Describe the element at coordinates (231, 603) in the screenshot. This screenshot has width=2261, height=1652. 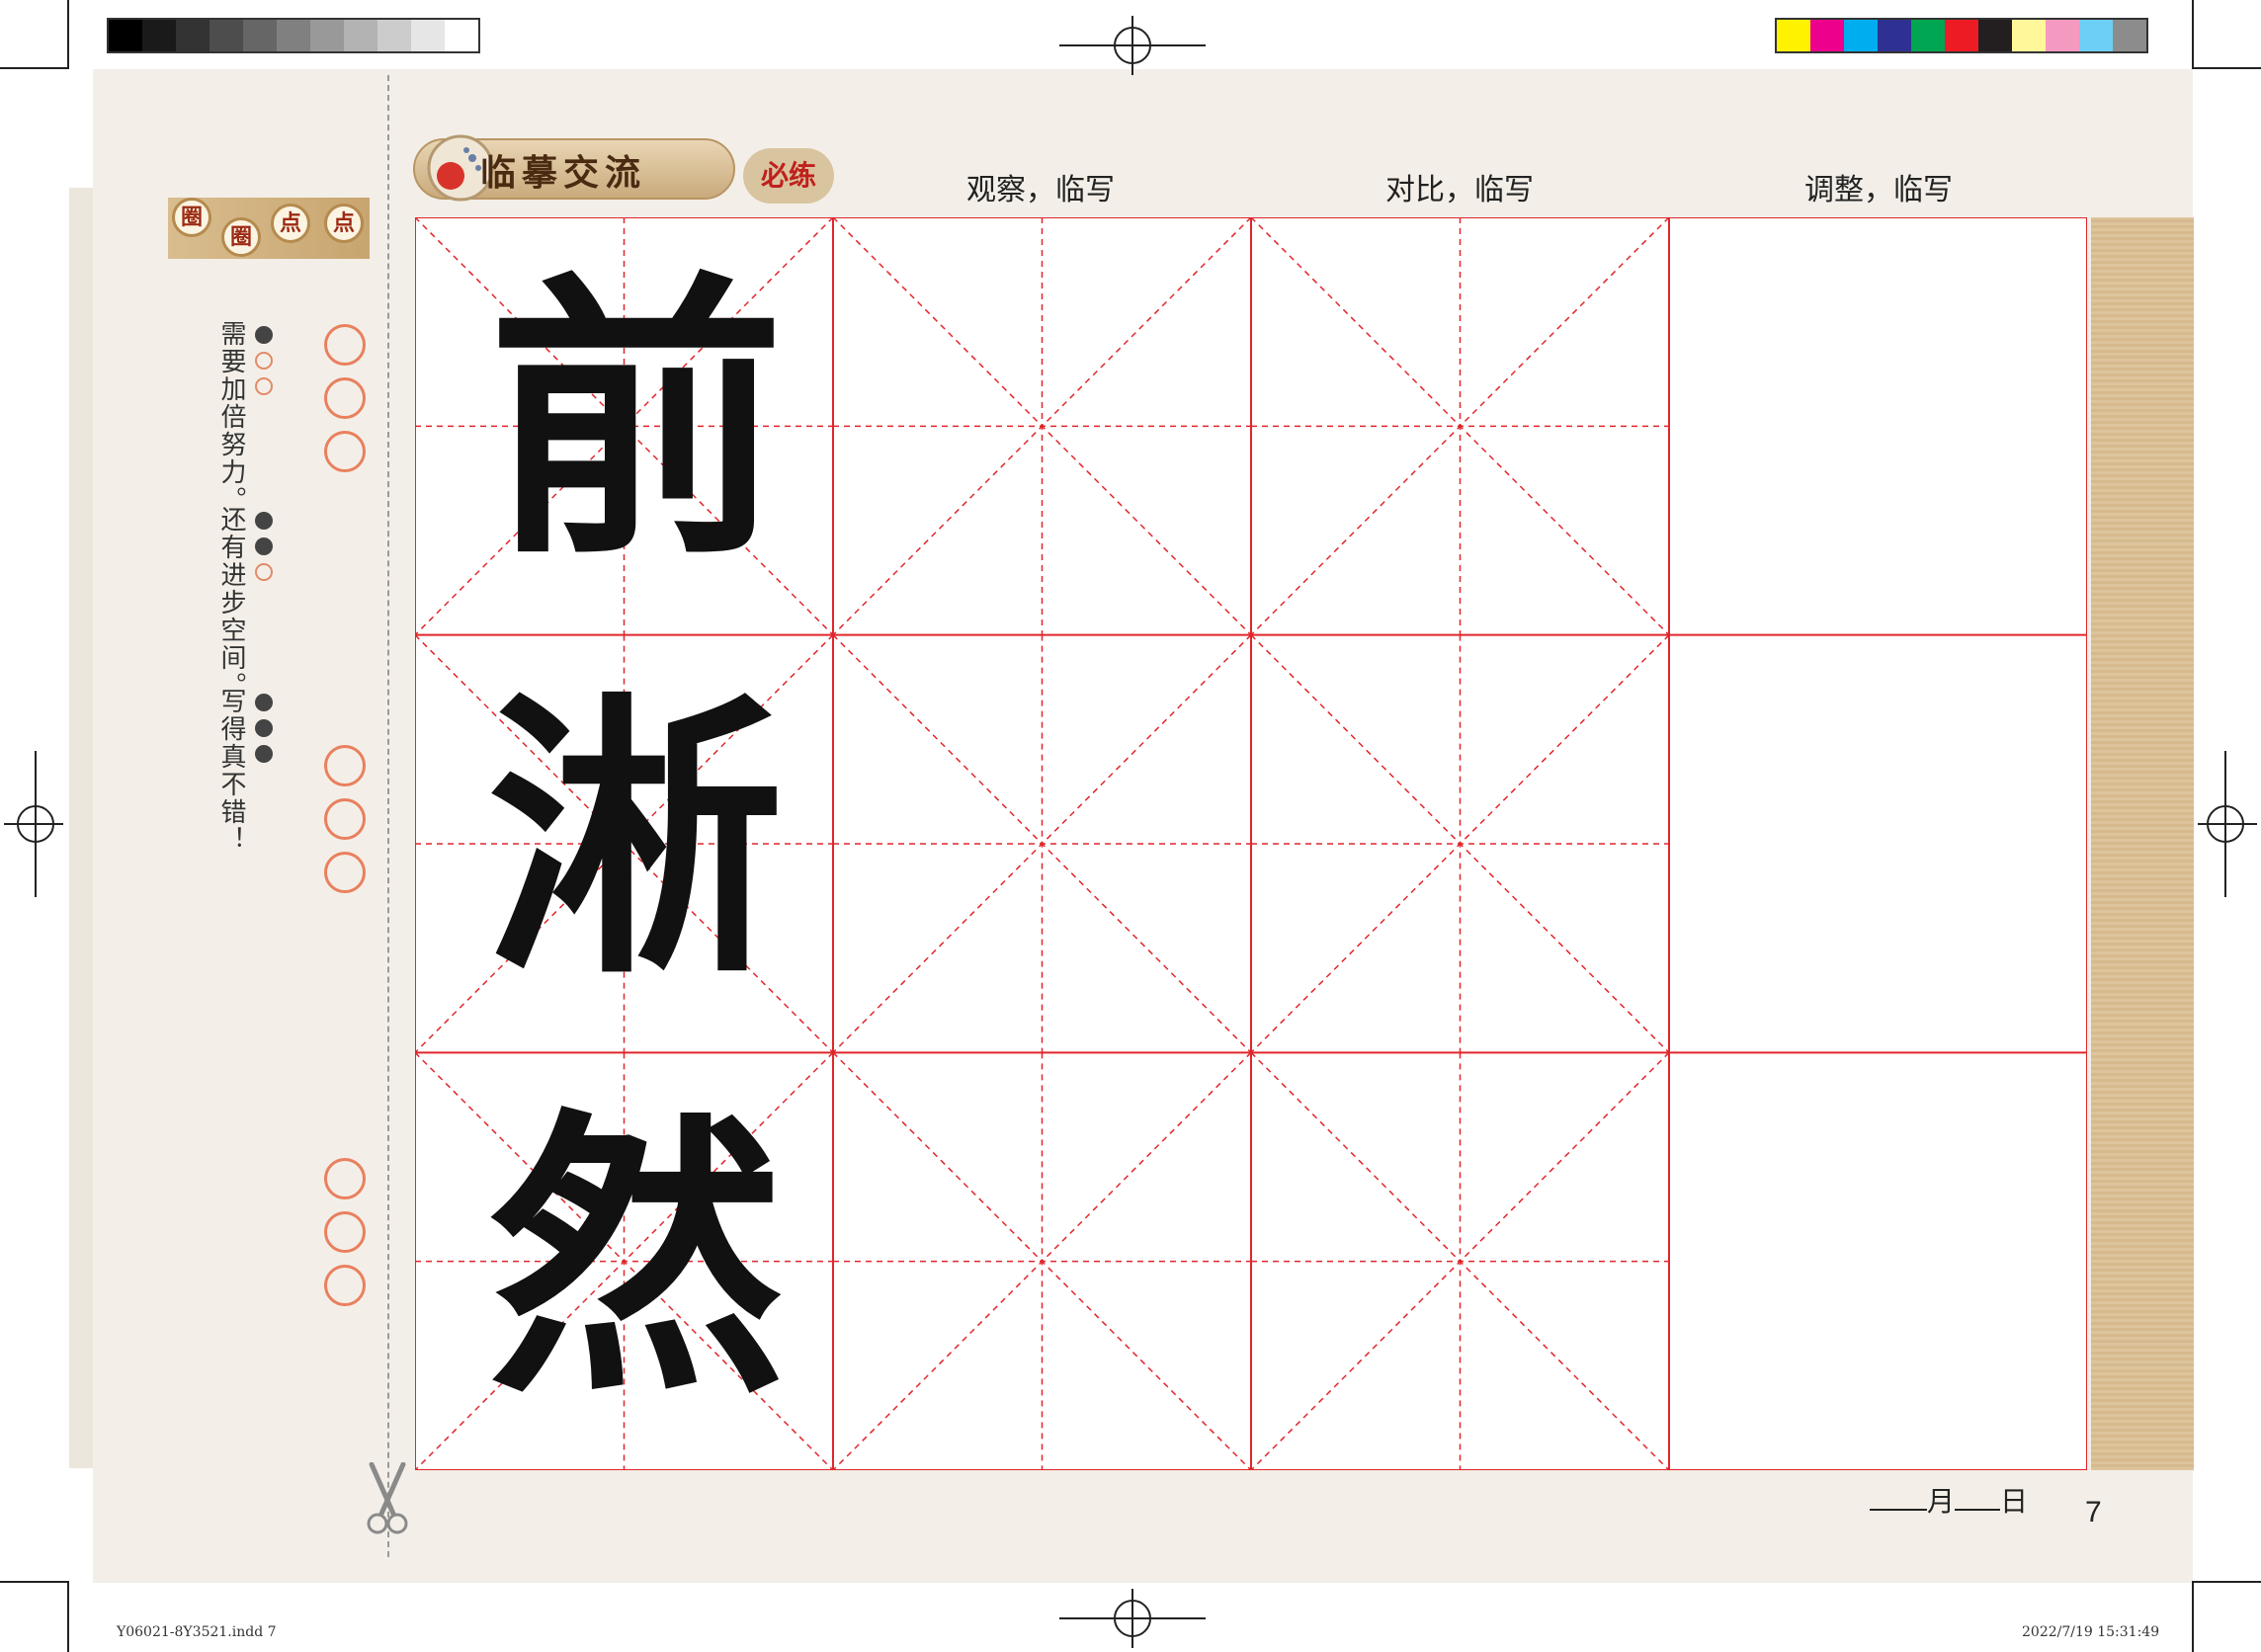
I see `rating-text-2: 还有进步空间。` at that location.